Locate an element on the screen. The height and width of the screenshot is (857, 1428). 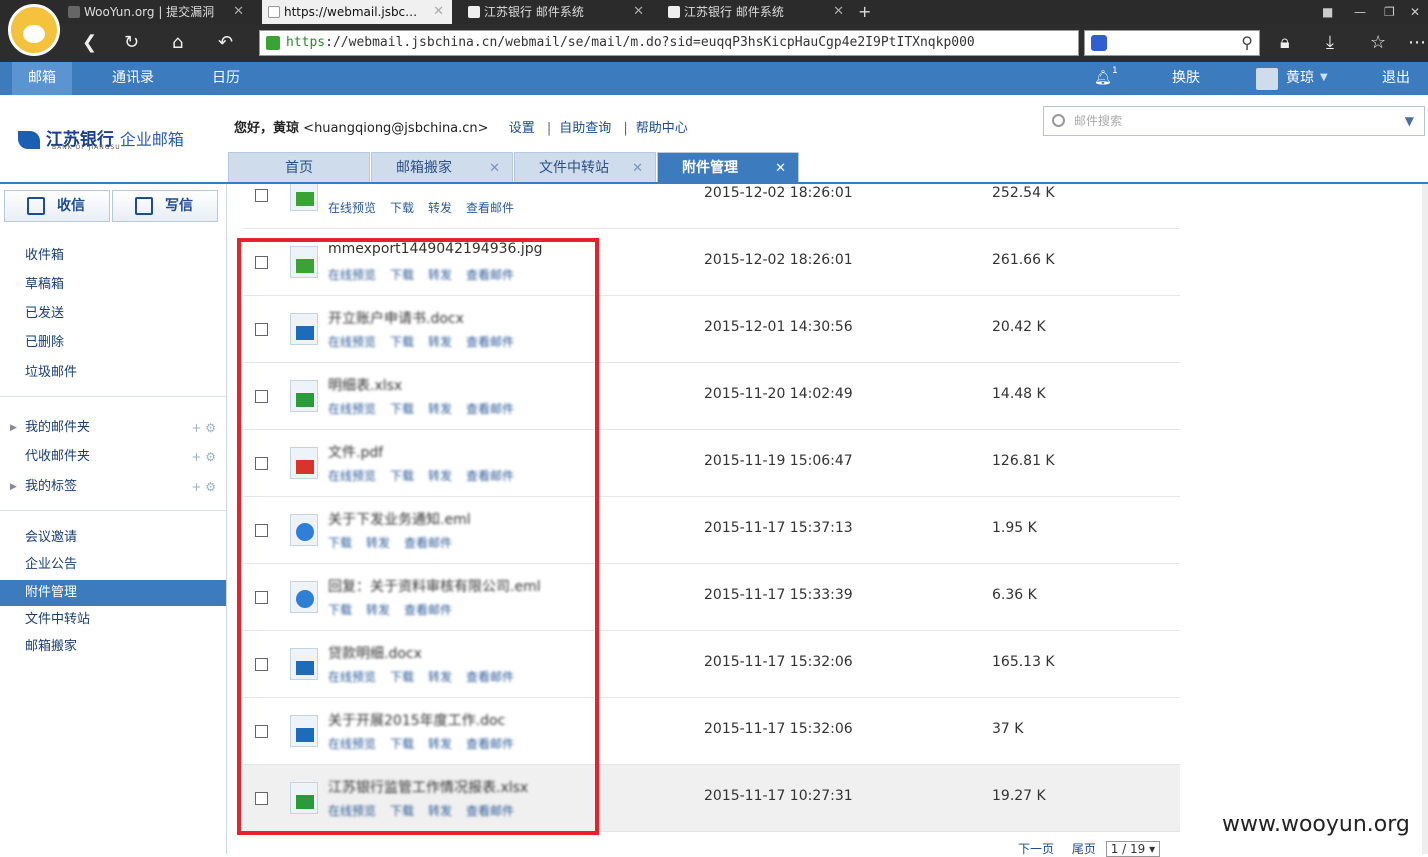
file-size: 37 K is located at coordinates (1008, 729).